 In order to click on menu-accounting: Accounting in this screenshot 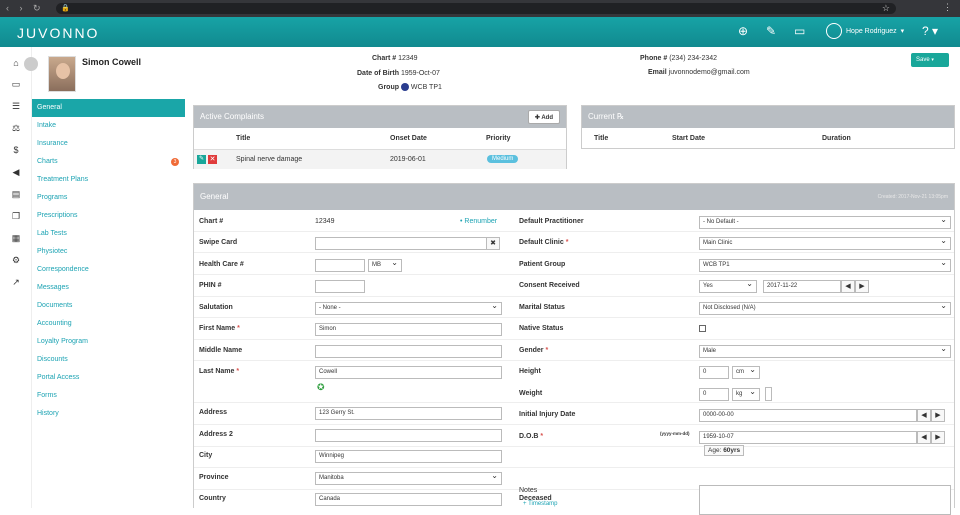, I will do `click(108, 324)`.